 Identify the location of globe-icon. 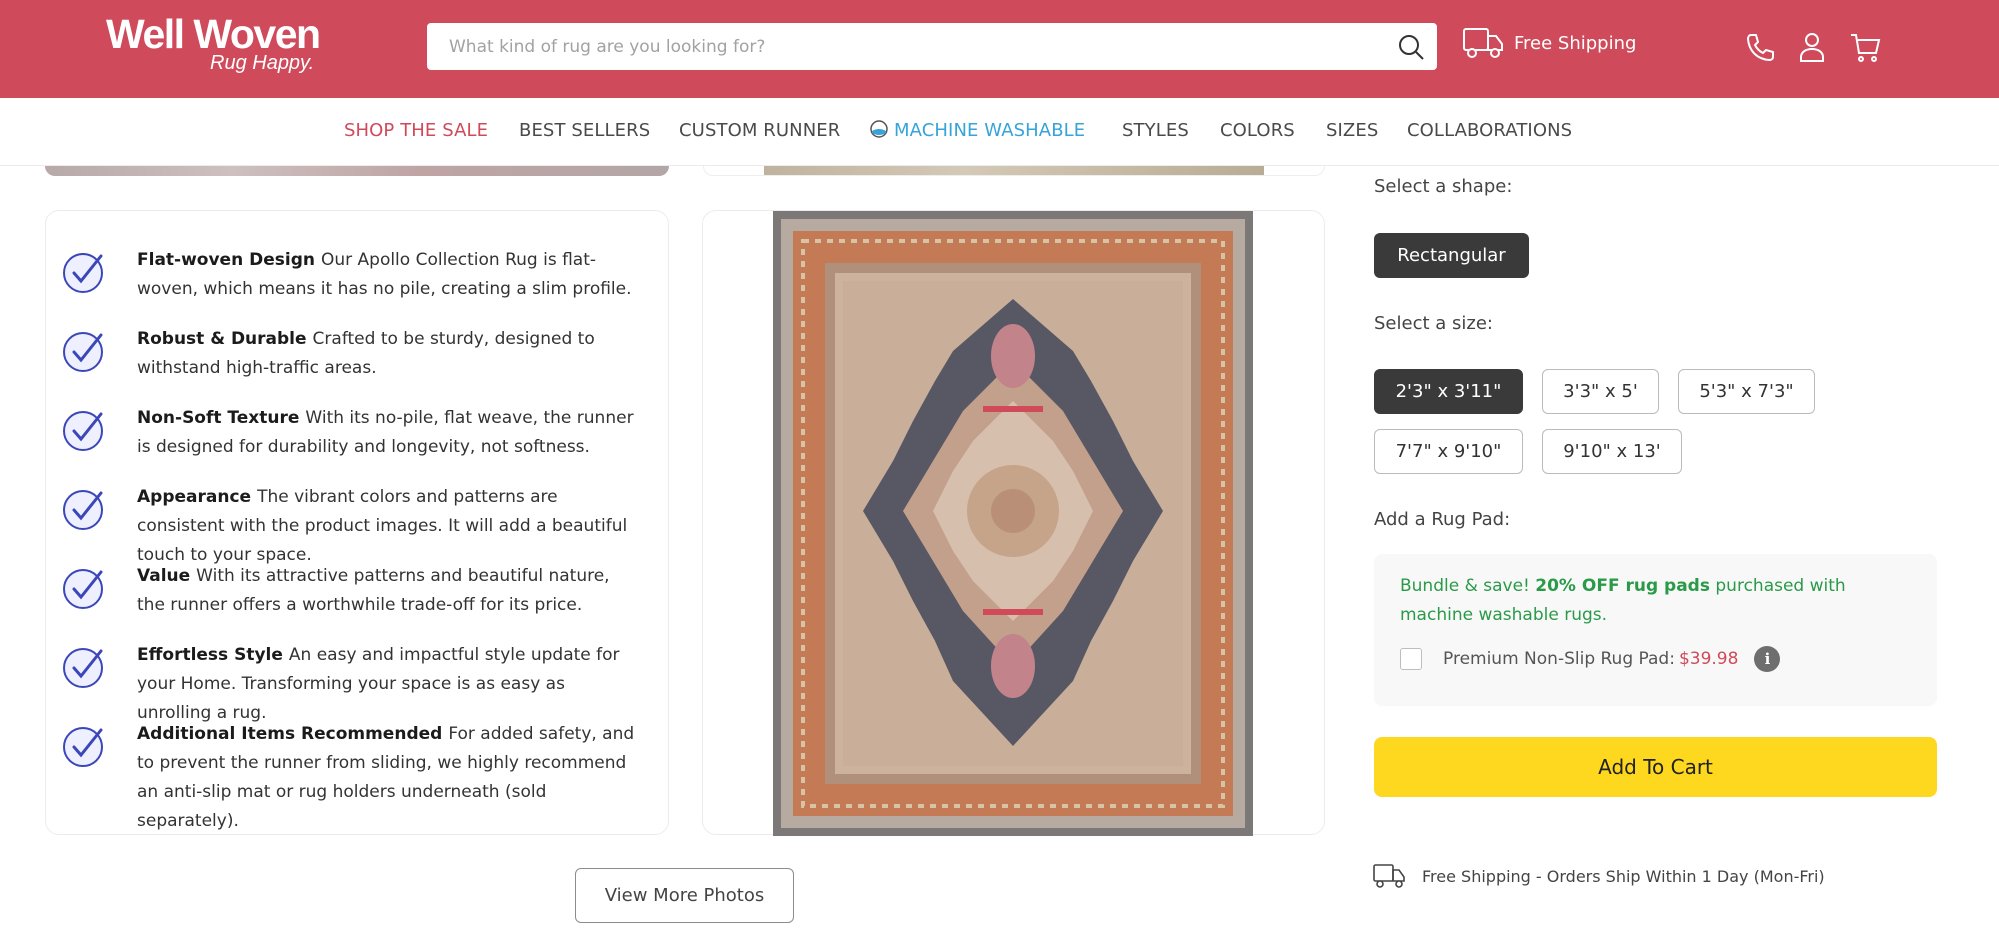
(879, 129).